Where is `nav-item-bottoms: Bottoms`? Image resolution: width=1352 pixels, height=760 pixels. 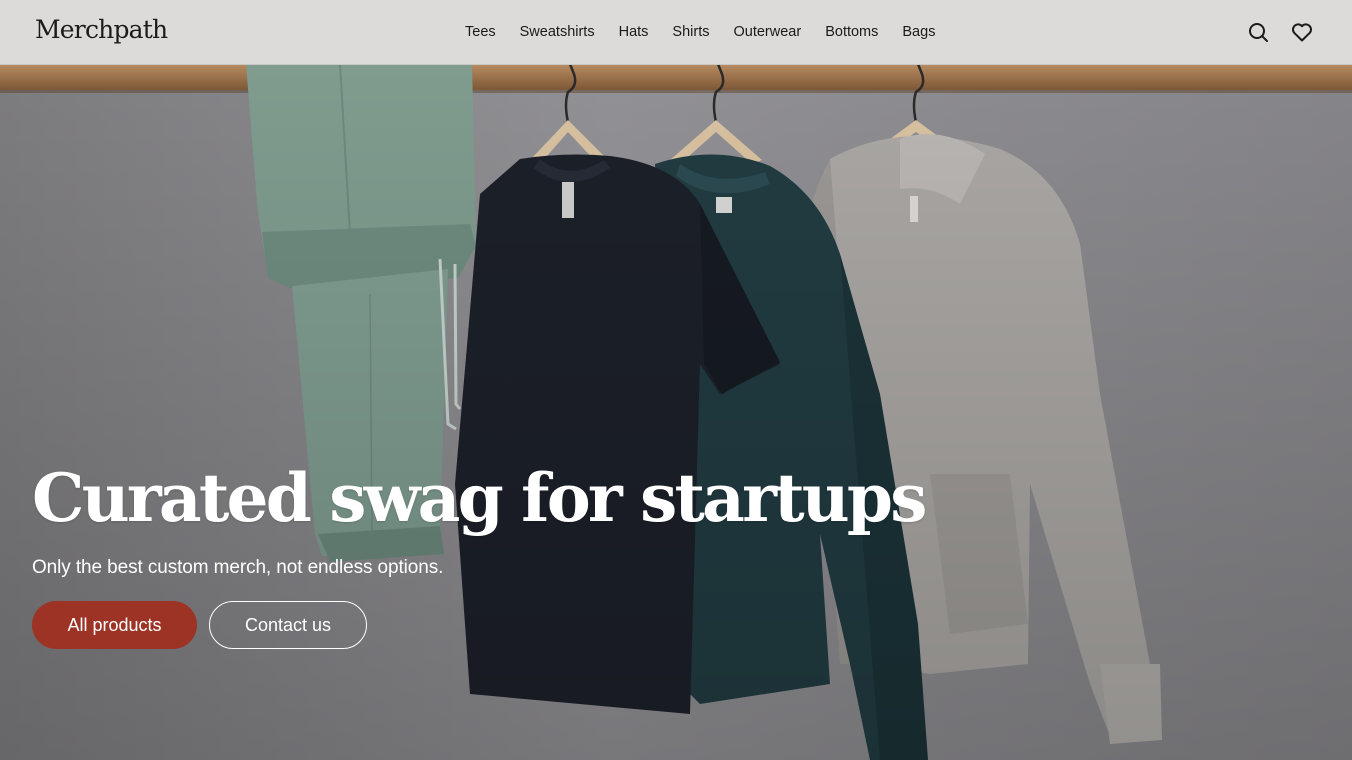 nav-item-bottoms: Bottoms is located at coordinates (851, 32).